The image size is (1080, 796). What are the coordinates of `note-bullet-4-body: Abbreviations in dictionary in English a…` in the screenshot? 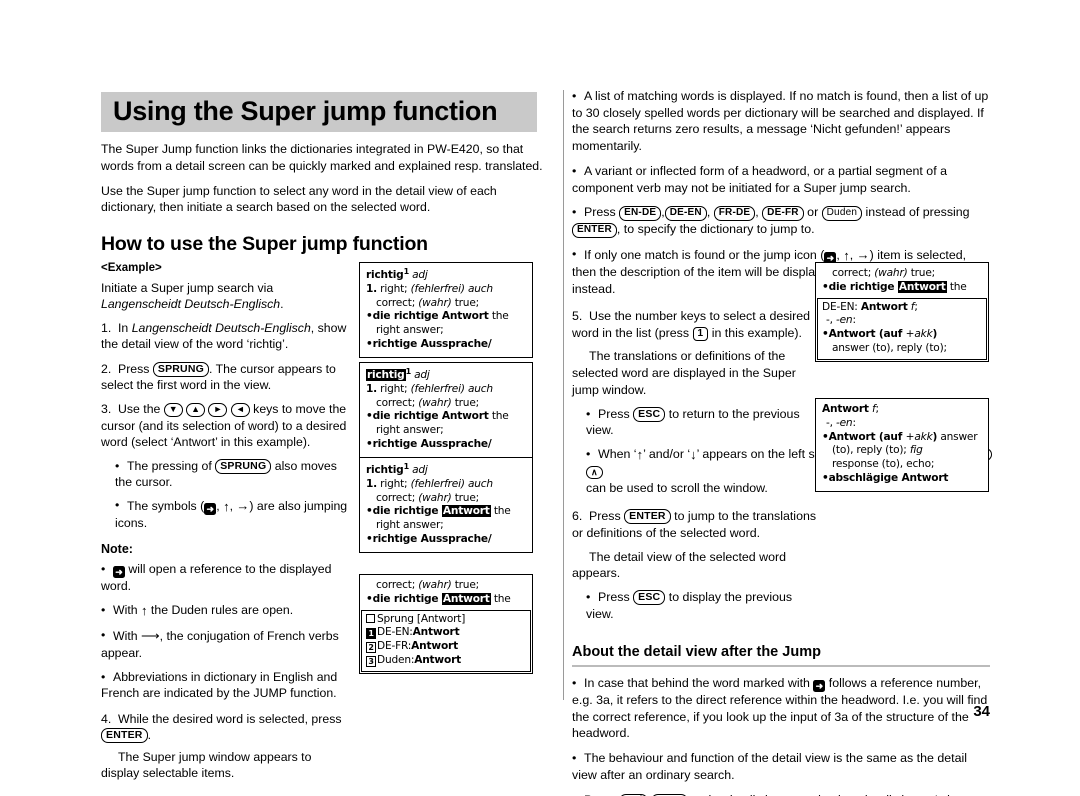 It's located at (219, 685).